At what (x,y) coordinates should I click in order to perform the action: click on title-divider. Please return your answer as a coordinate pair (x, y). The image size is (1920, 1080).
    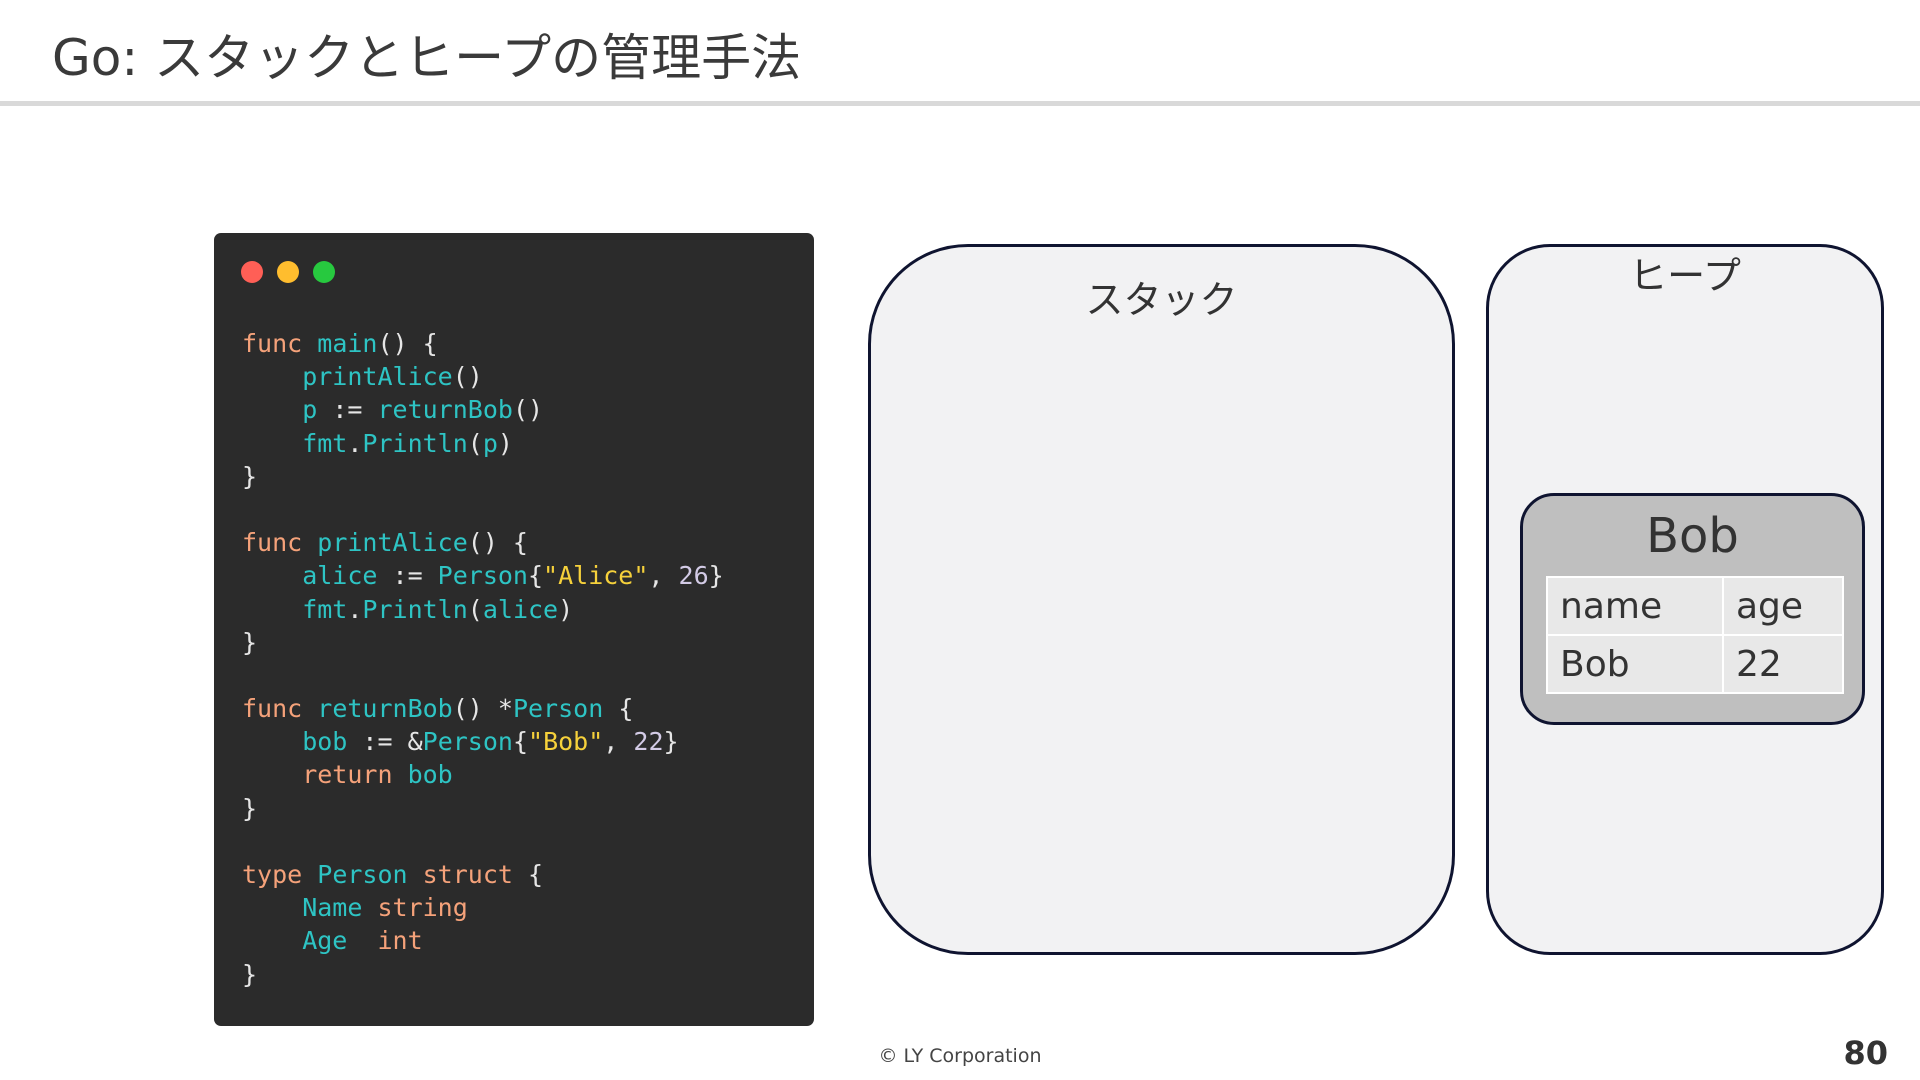
    Looking at the image, I should click on (960, 103).